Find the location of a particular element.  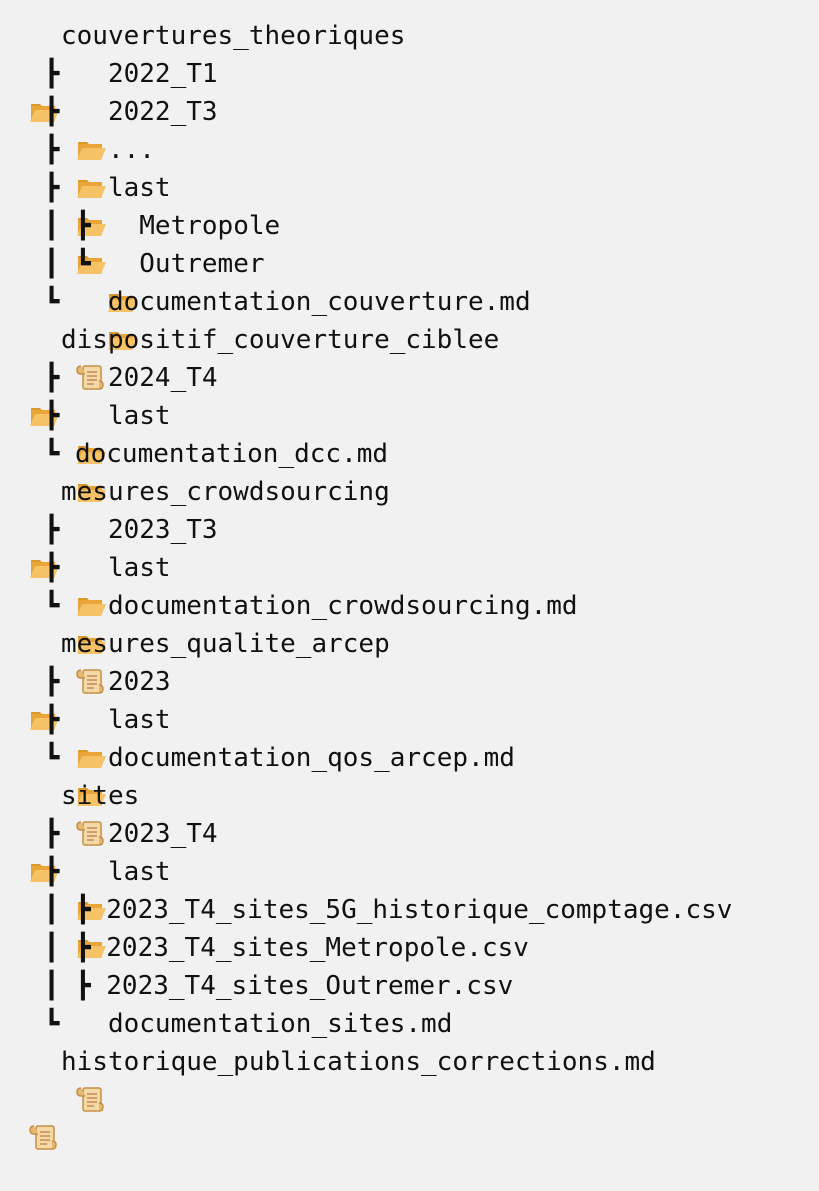

file-name: documentation_couverture.md is located at coordinates (319, 302).